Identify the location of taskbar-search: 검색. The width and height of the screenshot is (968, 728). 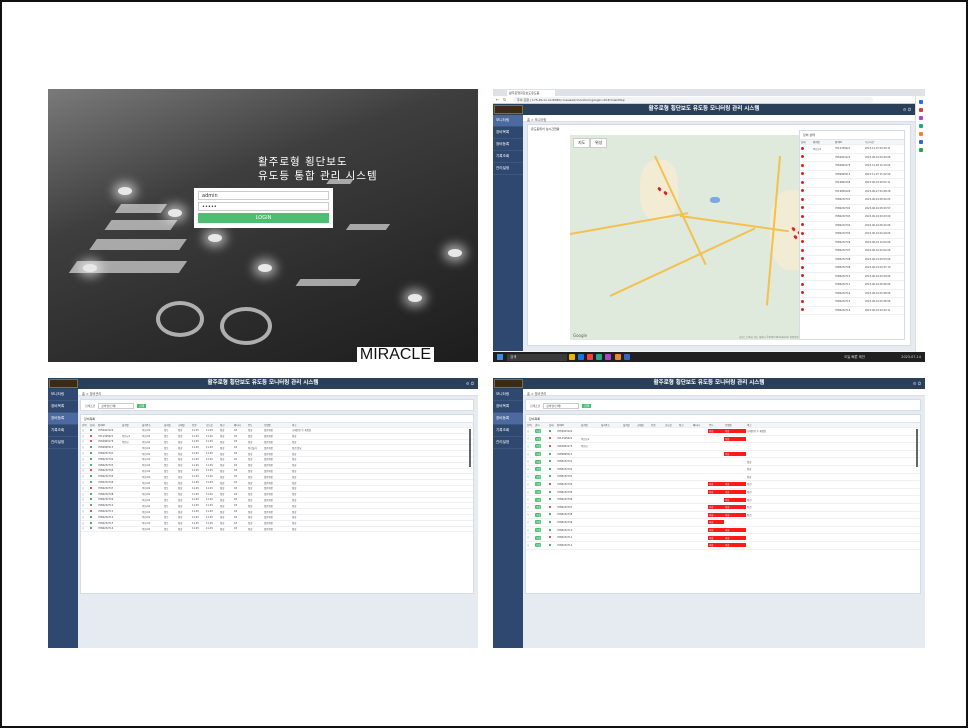
(537, 357).